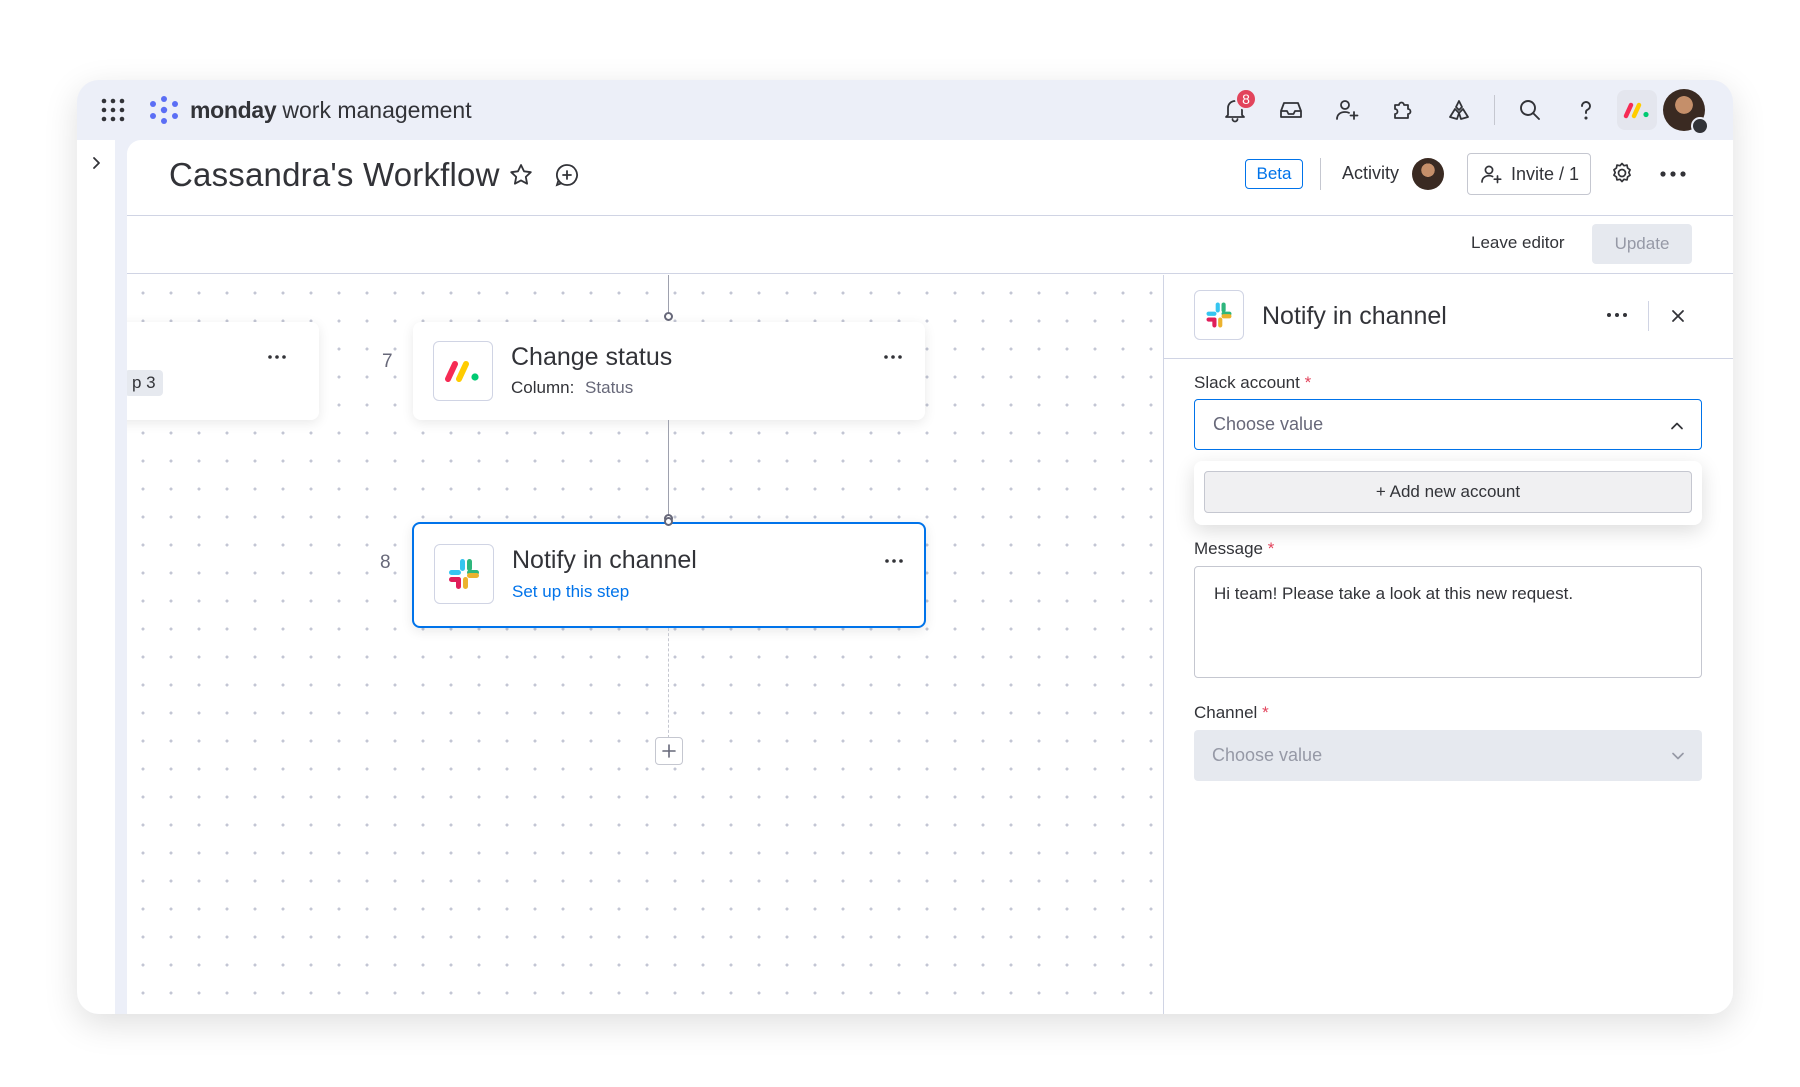 The width and height of the screenshot is (1800, 1087). What do you see at coordinates (1226, 712) in the screenshot?
I see `channel-label-text: Channel` at bounding box center [1226, 712].